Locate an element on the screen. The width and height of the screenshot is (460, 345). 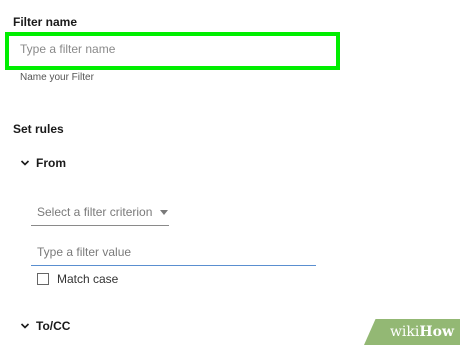
wikihow-watermark: wiki How is located at coordinates (412, 332).